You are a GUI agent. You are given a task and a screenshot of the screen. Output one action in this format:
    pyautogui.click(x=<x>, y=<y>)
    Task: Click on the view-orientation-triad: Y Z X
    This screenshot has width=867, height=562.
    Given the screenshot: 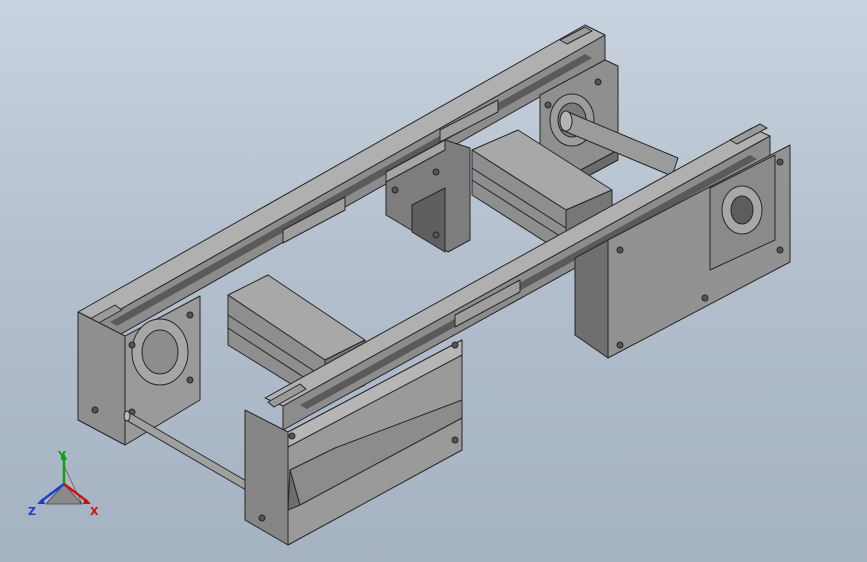 What is the action you would take?
    pyautogui.click(x=65, y=486)
    